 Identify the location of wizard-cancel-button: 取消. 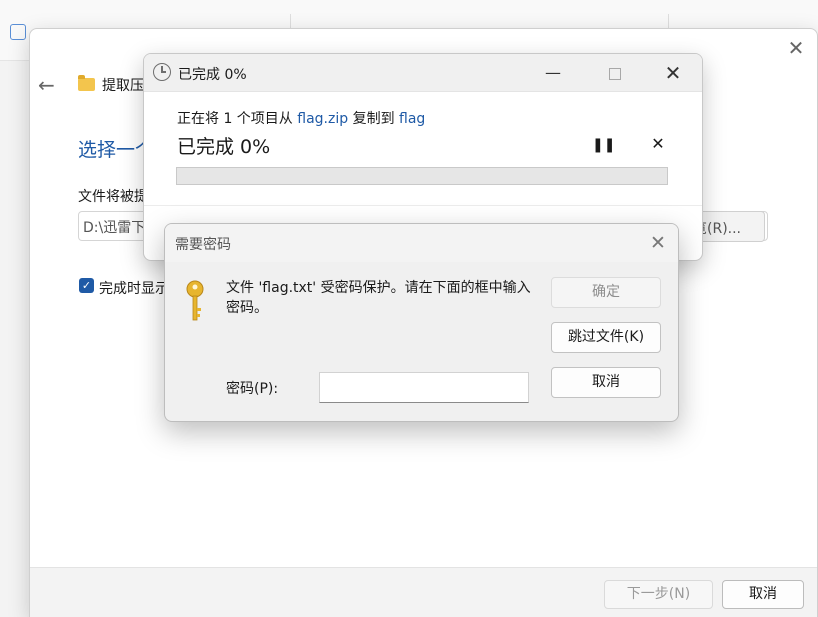
(763, 594).